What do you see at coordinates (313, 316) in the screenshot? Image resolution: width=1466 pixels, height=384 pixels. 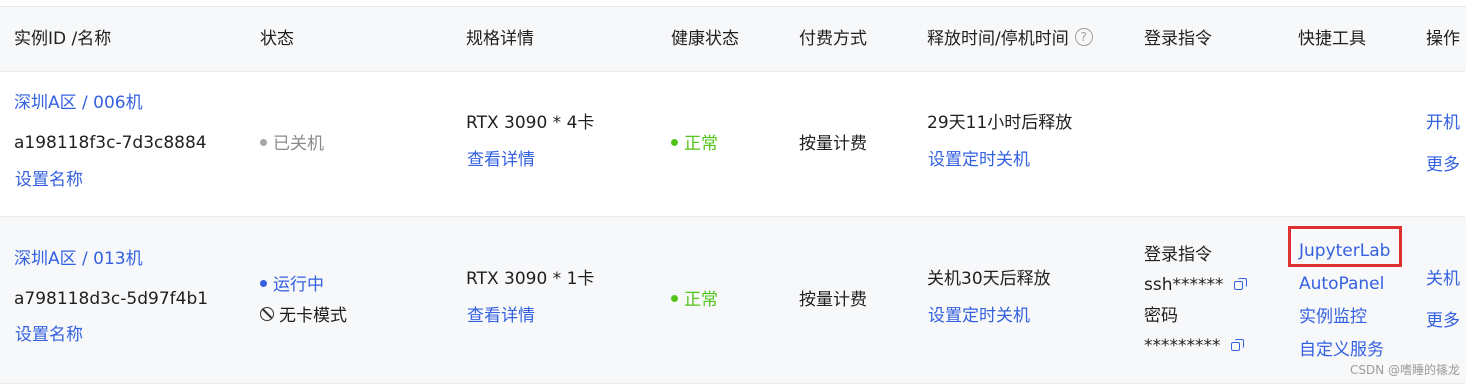 I see `no-gpu-mode-text: 无卡模式` at bounding box center [313, 316].